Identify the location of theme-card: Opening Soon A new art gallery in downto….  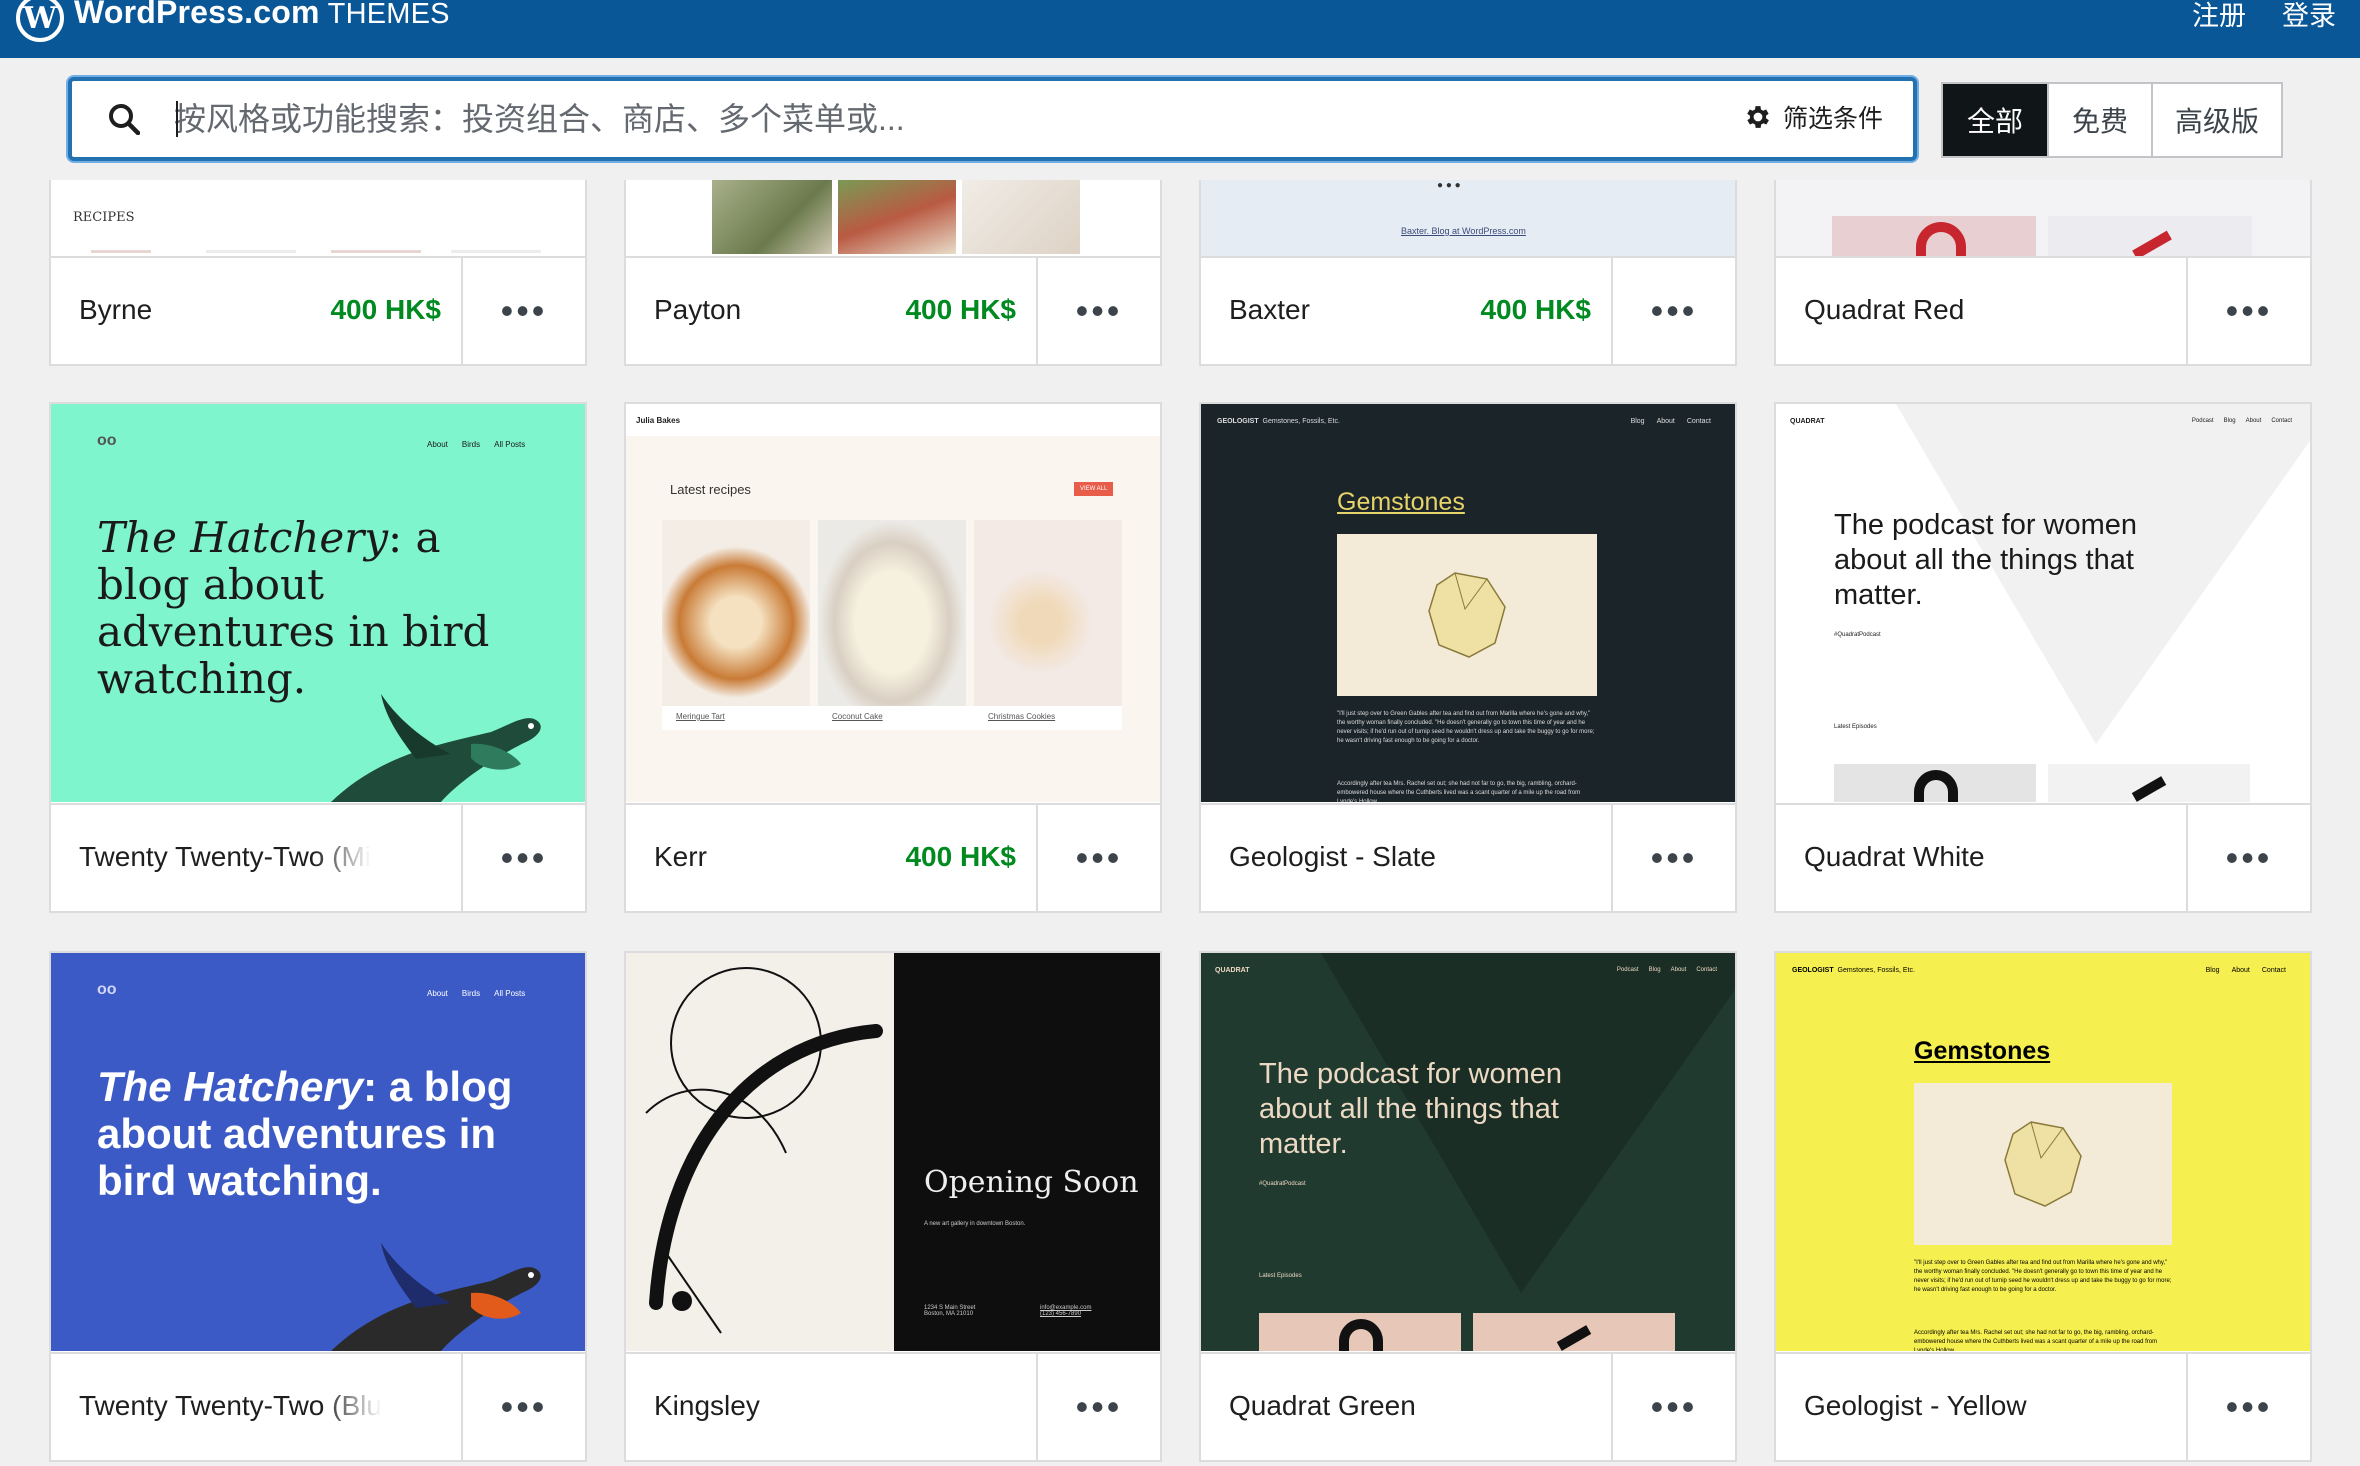
(893, 1206).